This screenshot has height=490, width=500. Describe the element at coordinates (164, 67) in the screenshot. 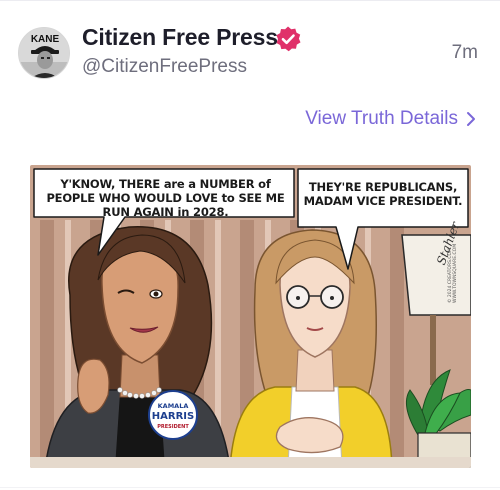

I see `author-handle: @CitizenFreePress` at that location.